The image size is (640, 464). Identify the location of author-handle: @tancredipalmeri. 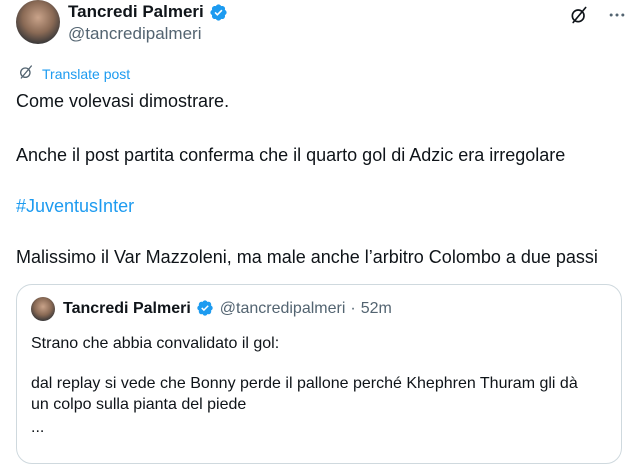
(134, 34).